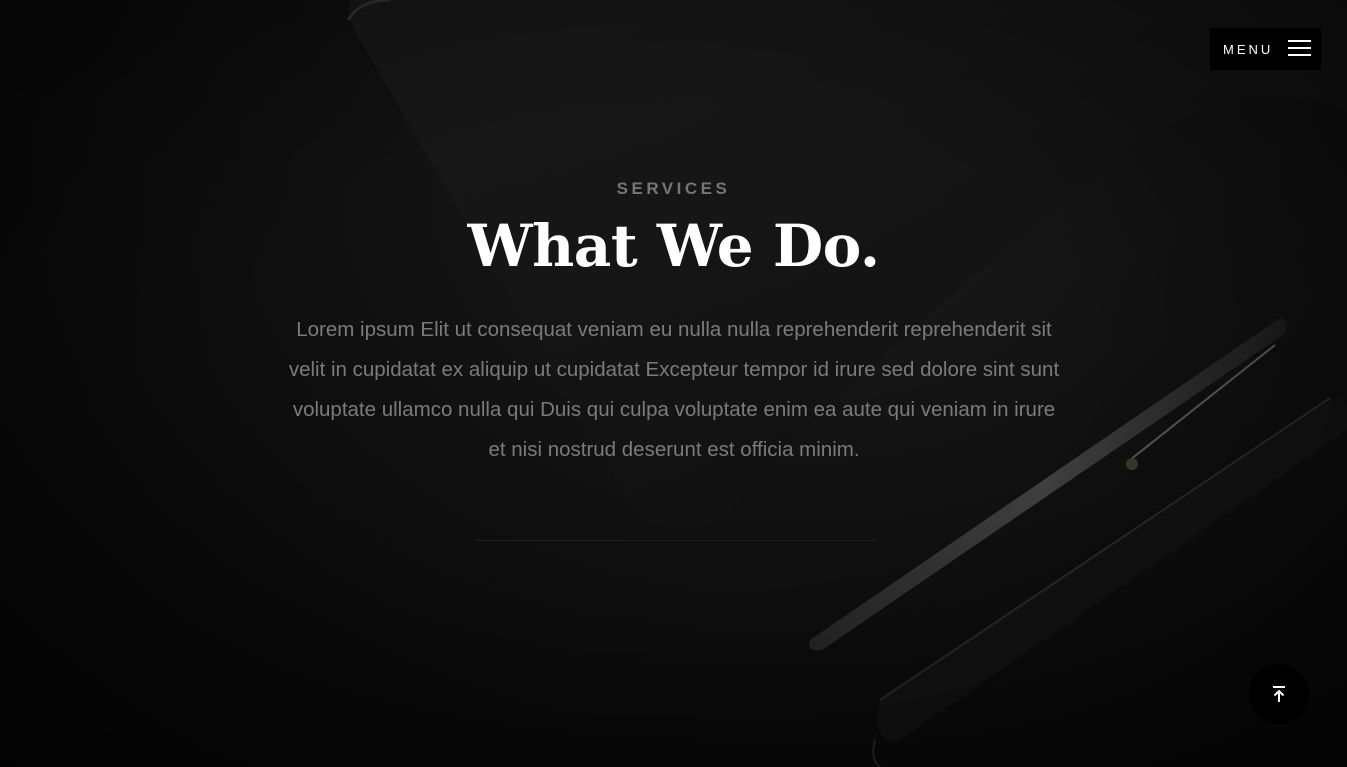 The height and width of the screenshot is (767, 1347). I want to click on menu-label: MENU, so click(1248, 49).